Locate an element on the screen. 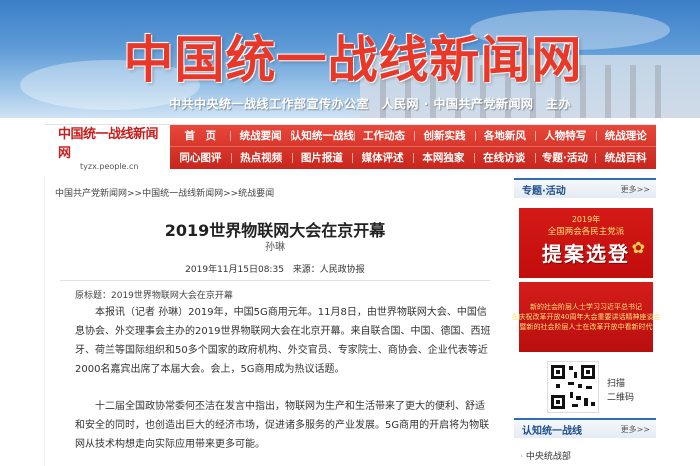 The height and width of the screenshot is (466, 700). sidebar-section-topics: 专题·活动 更多>> is located at coordinates (585, 188).